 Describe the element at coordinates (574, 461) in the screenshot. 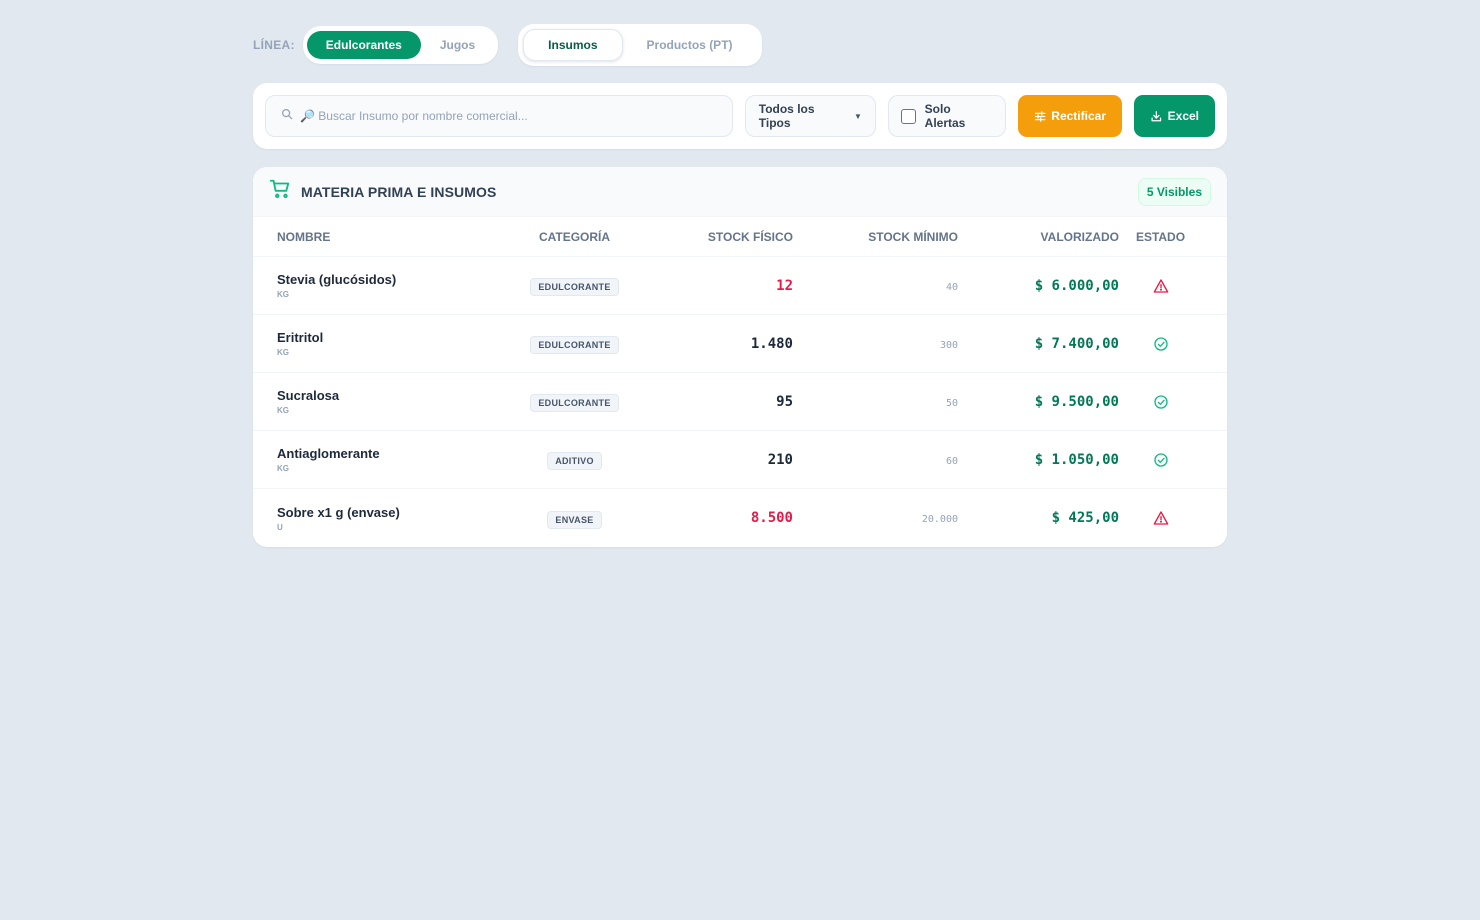

I see `category-badge: ADITIVO` at that location.